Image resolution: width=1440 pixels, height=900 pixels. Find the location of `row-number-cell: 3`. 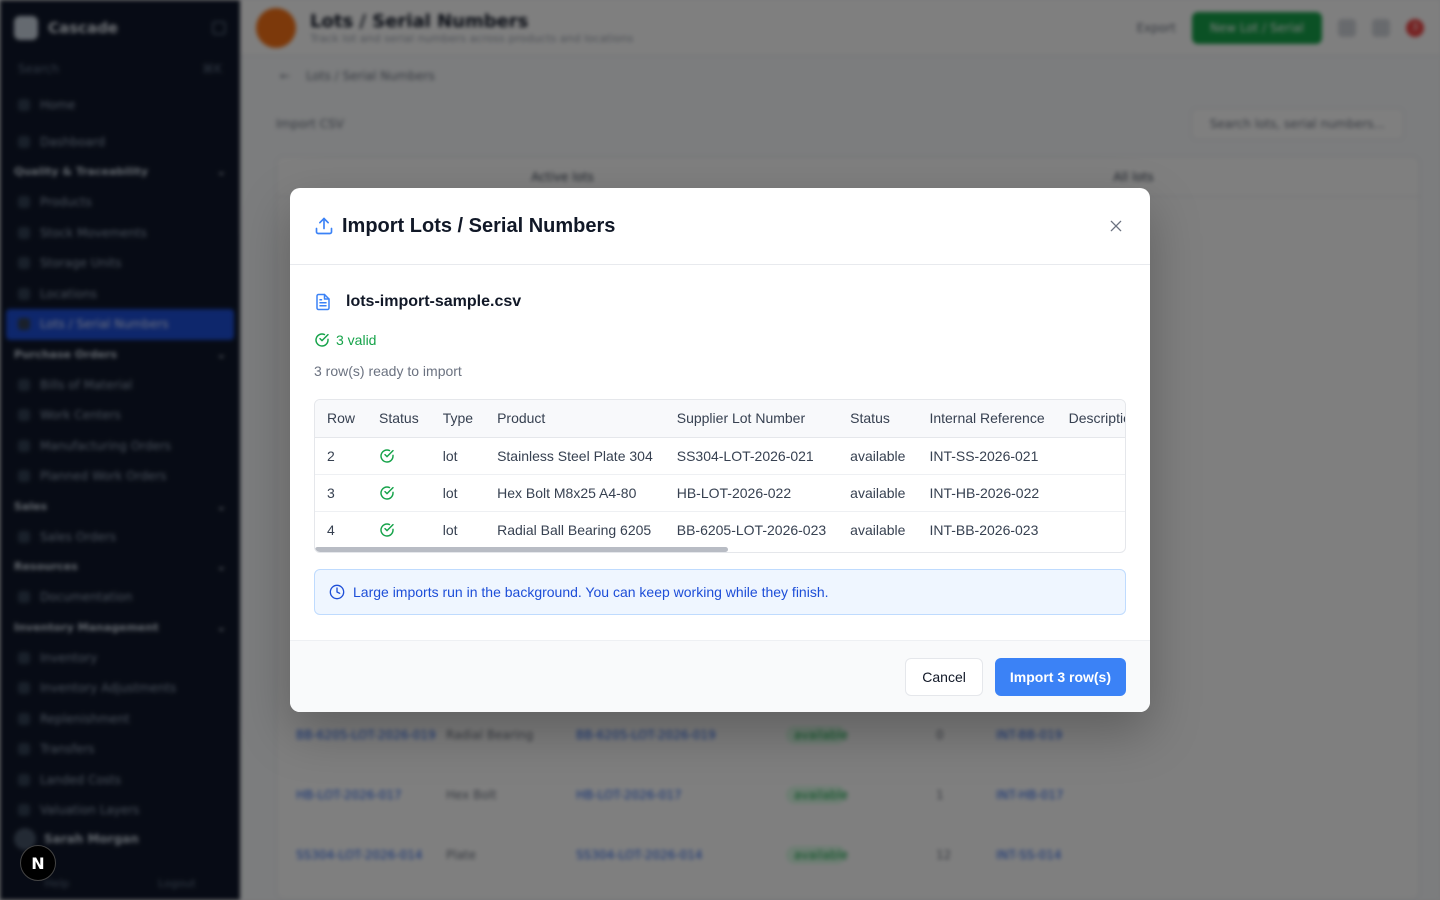

row-number-cell: 3 is located at coordinates (341, 493).